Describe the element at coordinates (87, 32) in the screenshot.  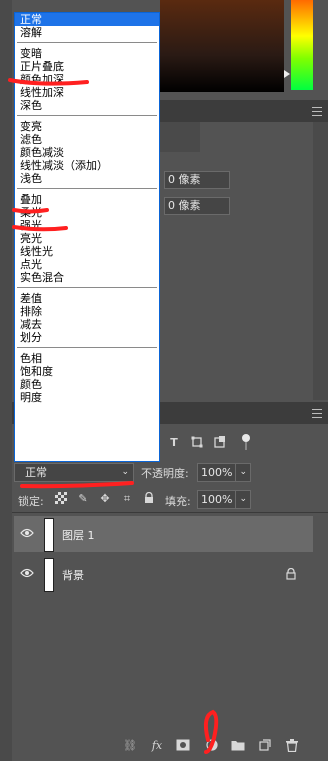
I see `blend-mode-option: 溶解` at that location.